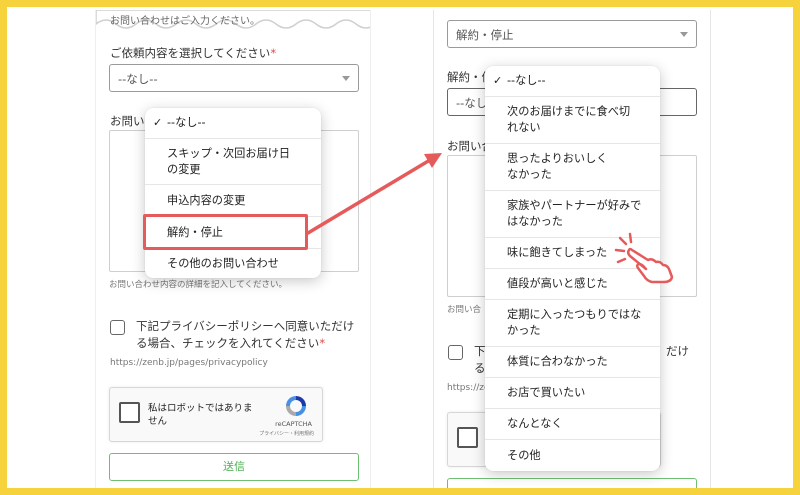  What do you see at coordinates (572, 119) in the screenshot?
I see `reason-option-too-much: 次のお届けまでに食べ切れない` at bounding box center [572, 119].